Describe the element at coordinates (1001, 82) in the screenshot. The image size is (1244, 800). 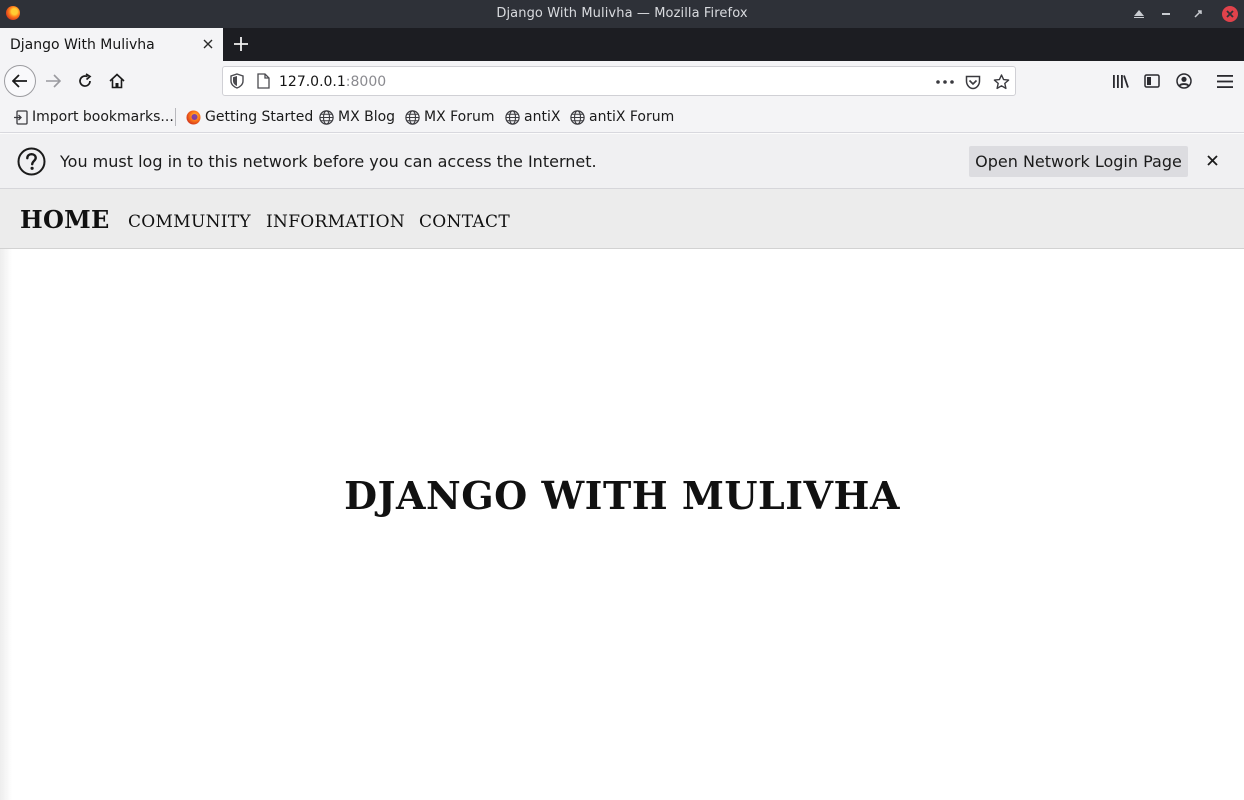
I see `bookmark-star-icon` at that location.